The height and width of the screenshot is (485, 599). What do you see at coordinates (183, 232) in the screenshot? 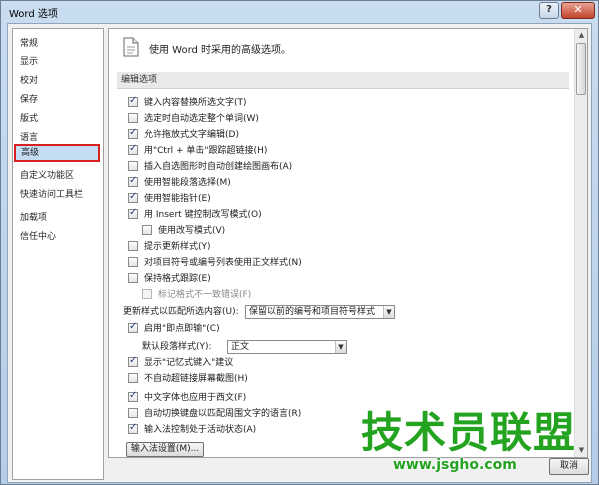
I see `option-use-overtype-mode: 使用改写模式(V)` at bounding box center [183, 232].